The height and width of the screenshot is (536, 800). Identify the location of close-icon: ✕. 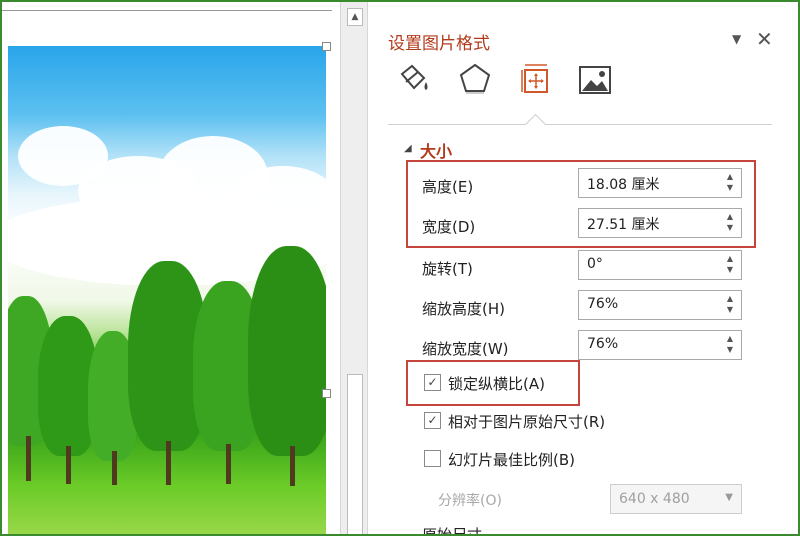
(764, 39).